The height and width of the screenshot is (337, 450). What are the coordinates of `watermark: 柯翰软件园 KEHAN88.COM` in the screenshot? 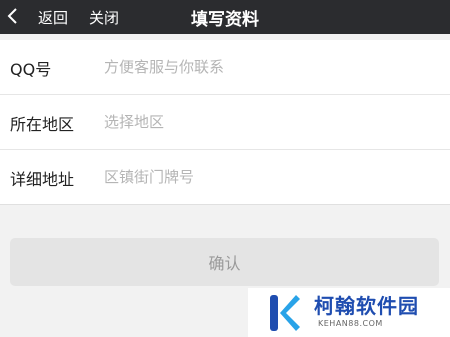 It's located at (349, 312).